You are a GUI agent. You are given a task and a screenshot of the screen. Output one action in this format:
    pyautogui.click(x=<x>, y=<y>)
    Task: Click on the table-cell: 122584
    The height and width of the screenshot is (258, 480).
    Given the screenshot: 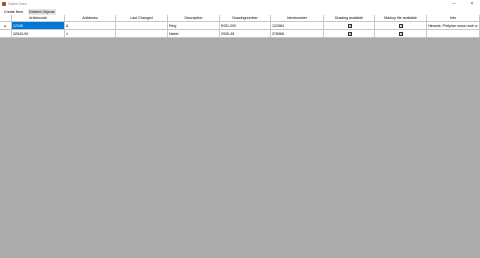 What is the action you would take?
    pyautogui.click(x=297, y=26)
    